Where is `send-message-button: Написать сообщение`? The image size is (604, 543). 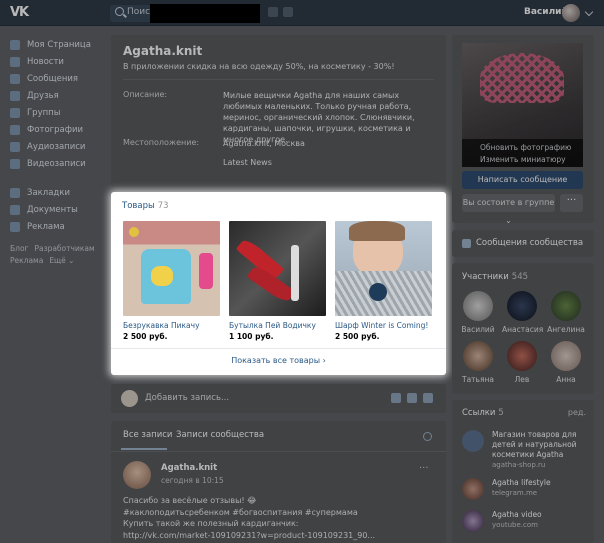
send-message-button: Написать сообщение is located at coordinates (522, 180).